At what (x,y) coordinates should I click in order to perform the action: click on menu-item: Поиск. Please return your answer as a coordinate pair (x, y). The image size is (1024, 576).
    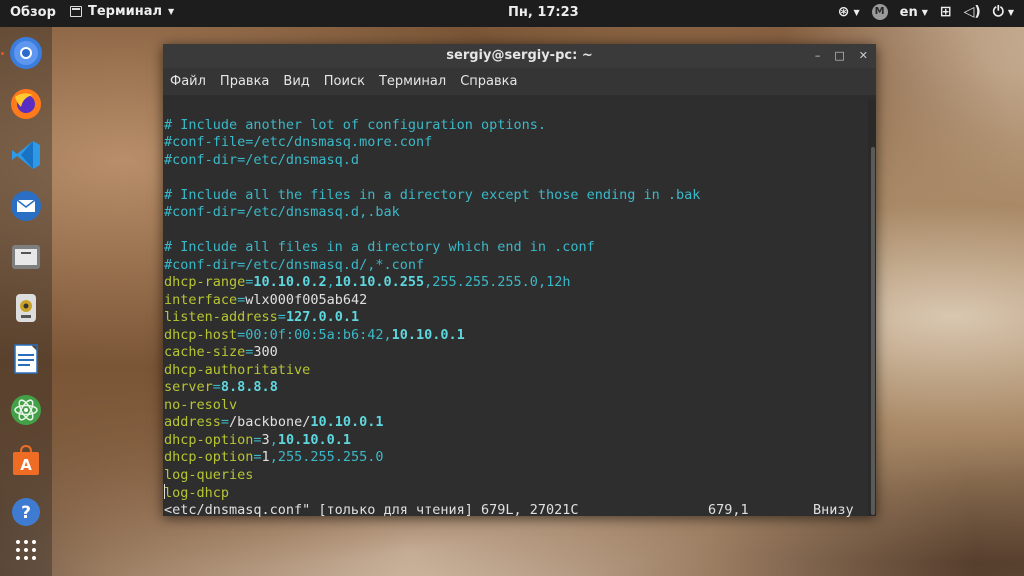
    Looking at the image, I should click on (344, 81).